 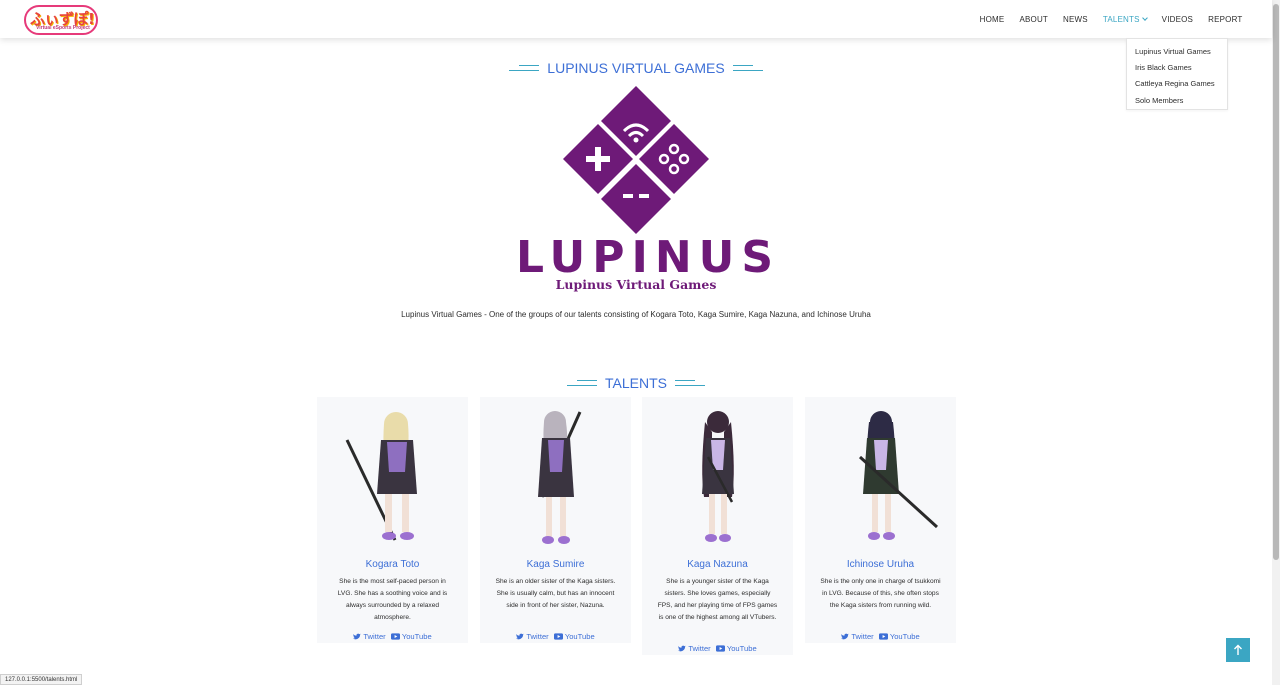 What do you see at coordinates (1225, 19) in the screenshot?
I see `nav-report: REPORT` at bounding box center [1225, 19].